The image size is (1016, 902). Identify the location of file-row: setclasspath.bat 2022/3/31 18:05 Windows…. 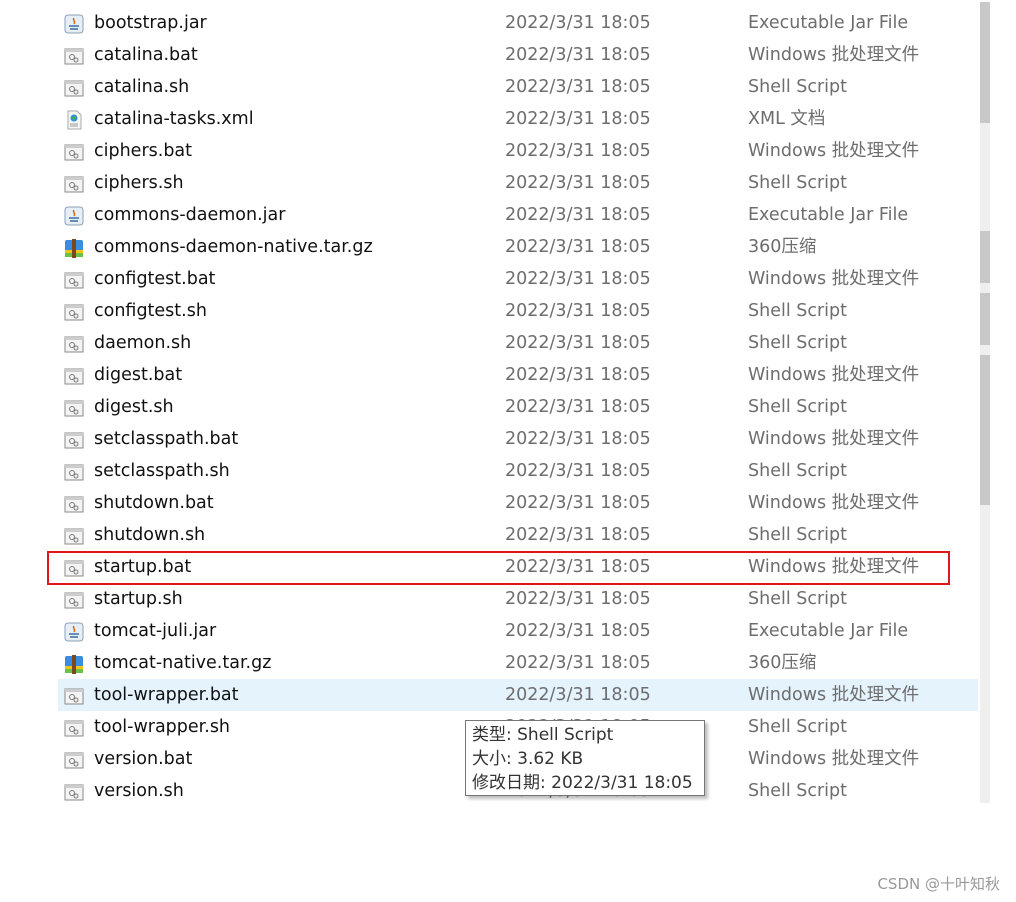
(518, 439).